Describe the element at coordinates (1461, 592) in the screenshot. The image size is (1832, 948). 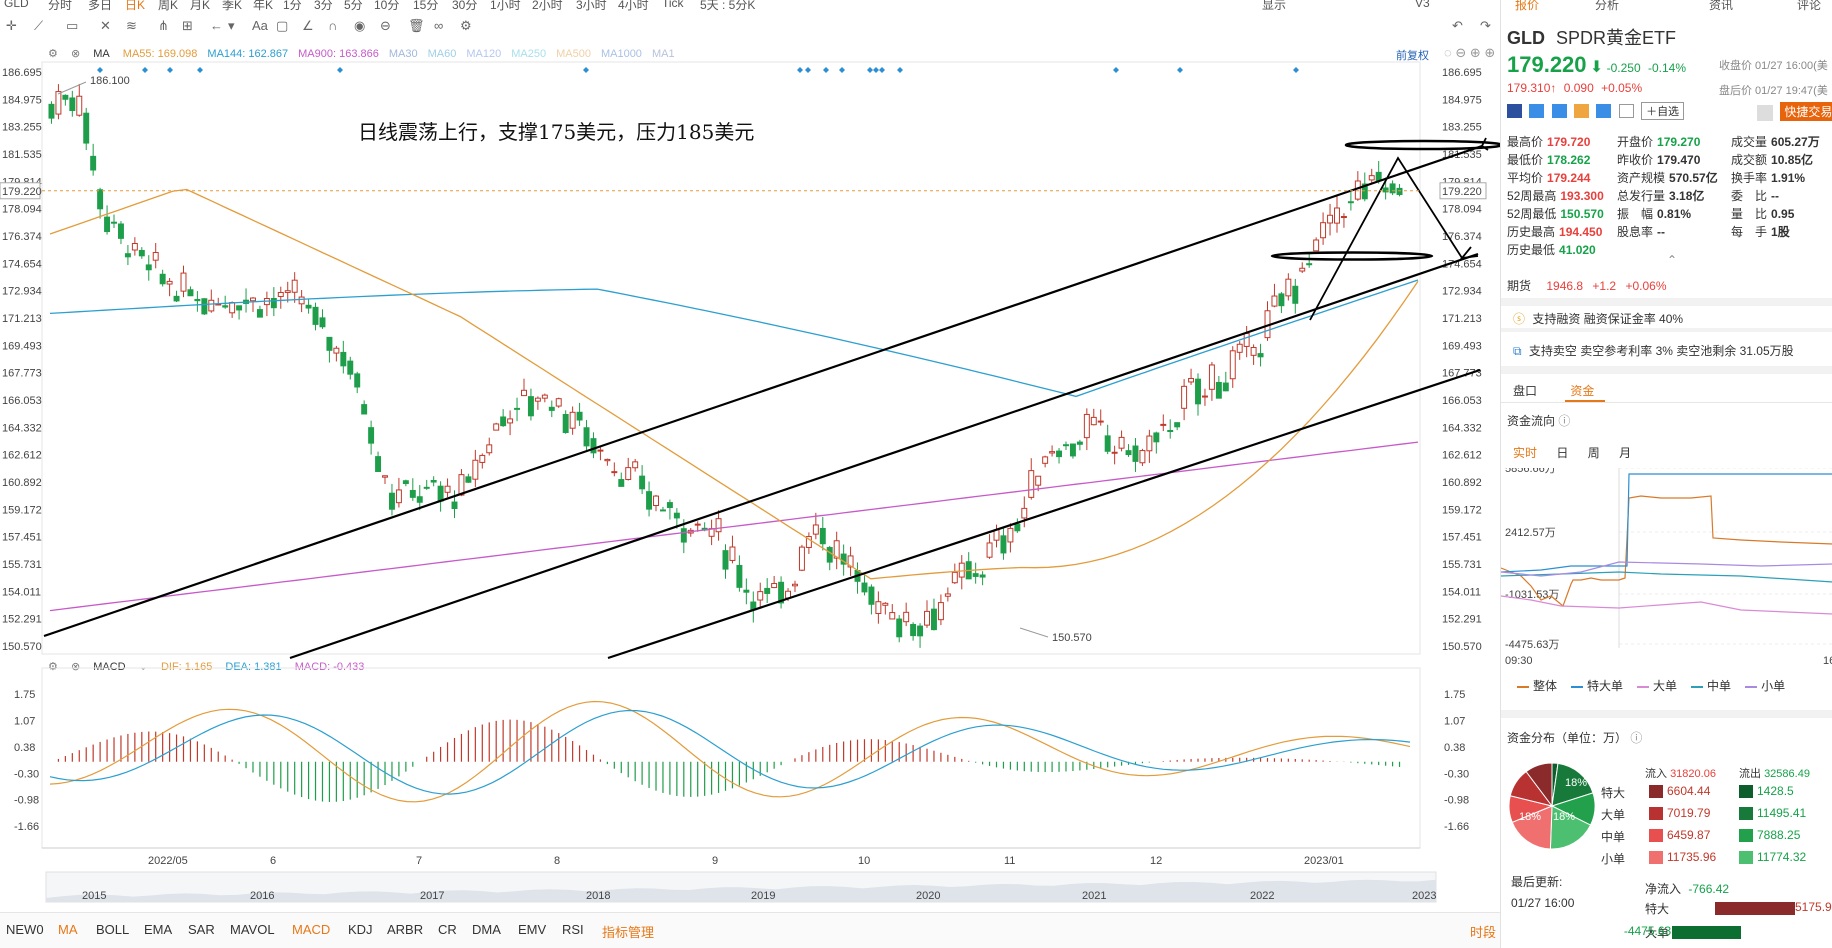
I see `price-tick-right: 154.011` at that location.